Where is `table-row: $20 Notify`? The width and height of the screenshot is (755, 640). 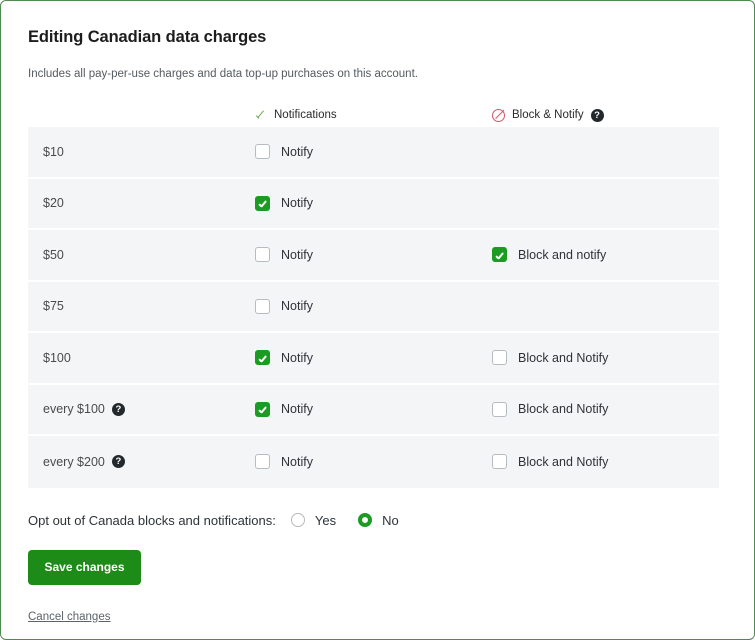
table-row: $20 Notify is located at coordinates (373, 204).